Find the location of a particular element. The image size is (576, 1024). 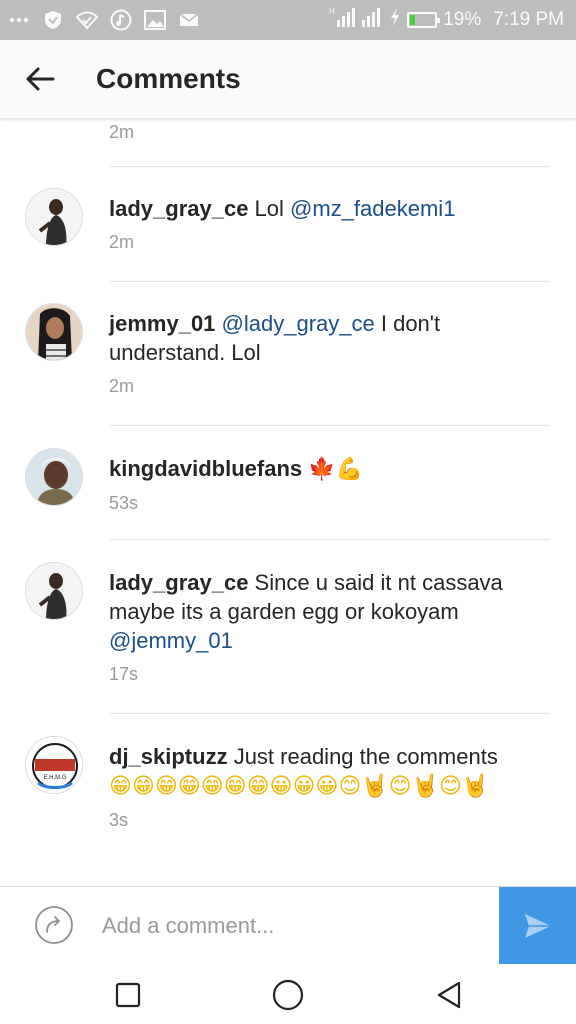

shield-icon is located at coordinates (53, 20).